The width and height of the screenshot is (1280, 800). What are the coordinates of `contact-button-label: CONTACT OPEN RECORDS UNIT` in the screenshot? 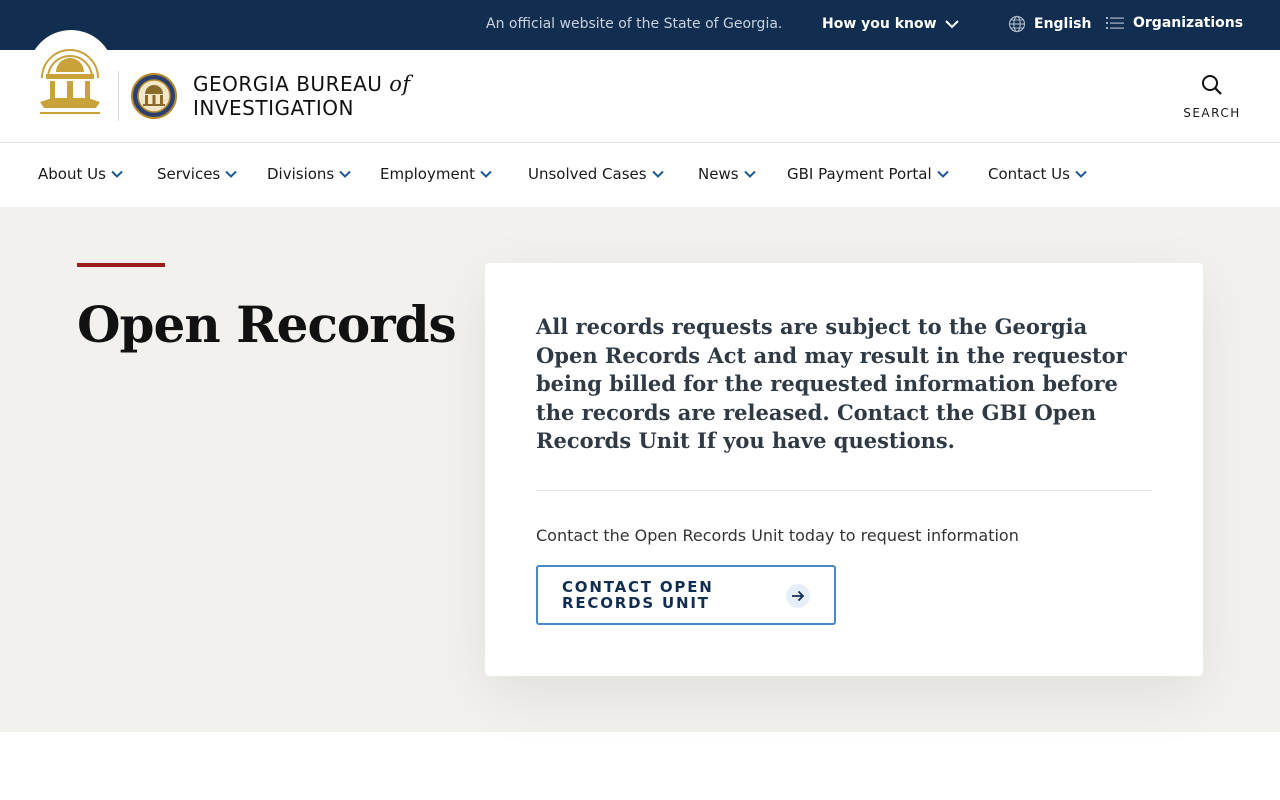 It's located at (638, 595).